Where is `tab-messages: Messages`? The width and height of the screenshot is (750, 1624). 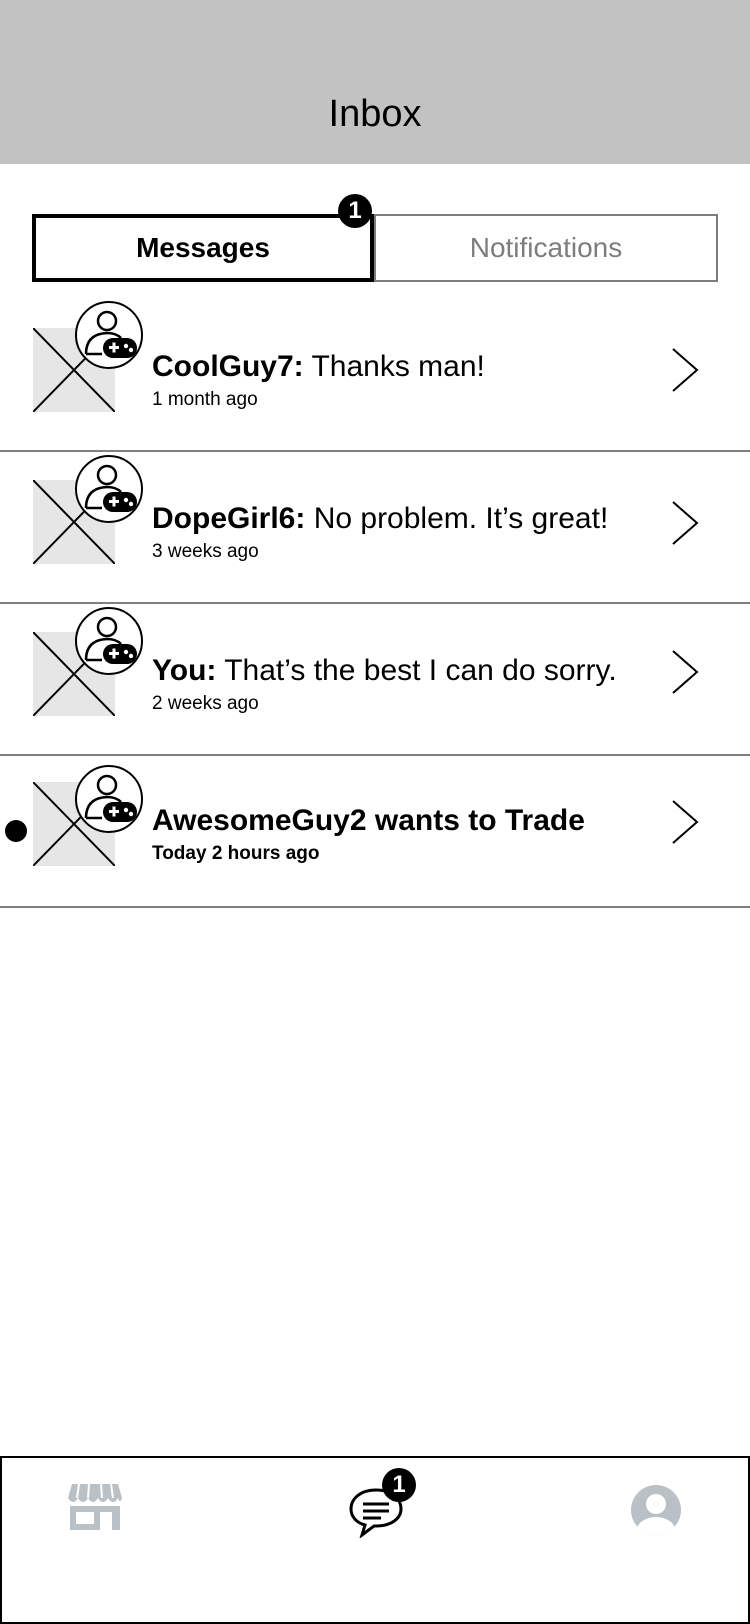 tab-messages: Messages is located at coordinates (203, 248).